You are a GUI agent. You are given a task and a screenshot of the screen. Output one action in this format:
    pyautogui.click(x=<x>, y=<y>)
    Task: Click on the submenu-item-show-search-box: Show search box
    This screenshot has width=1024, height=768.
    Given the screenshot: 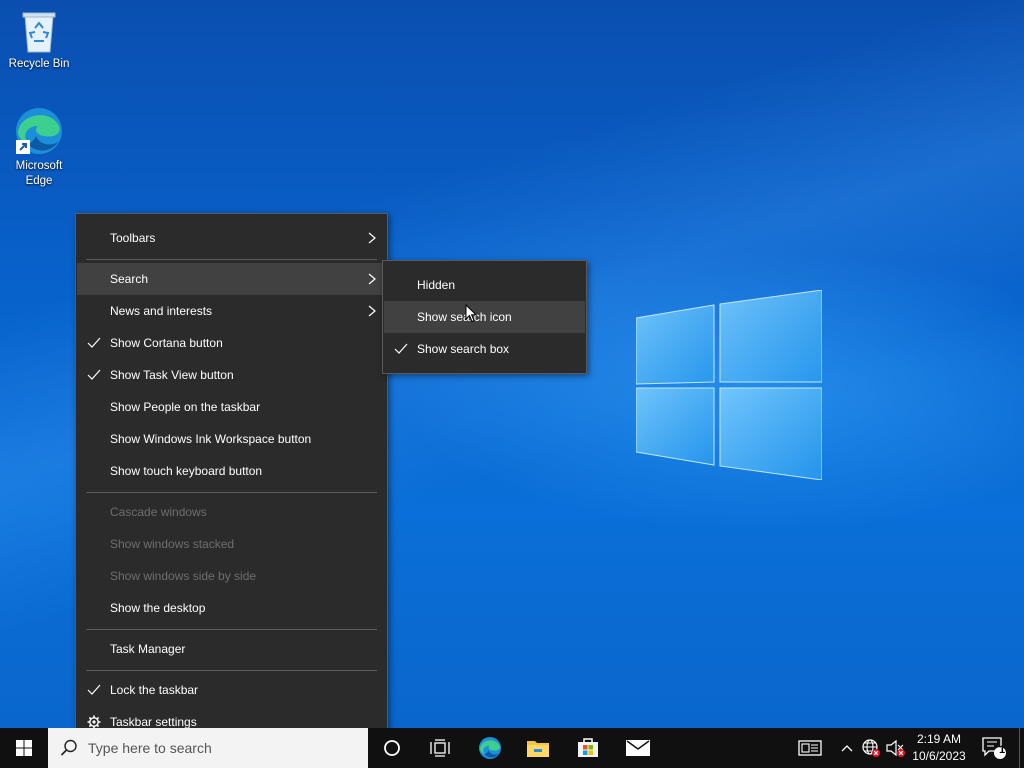 What is the action you would take?
    pyautogui.click(x=484, y=349)
    